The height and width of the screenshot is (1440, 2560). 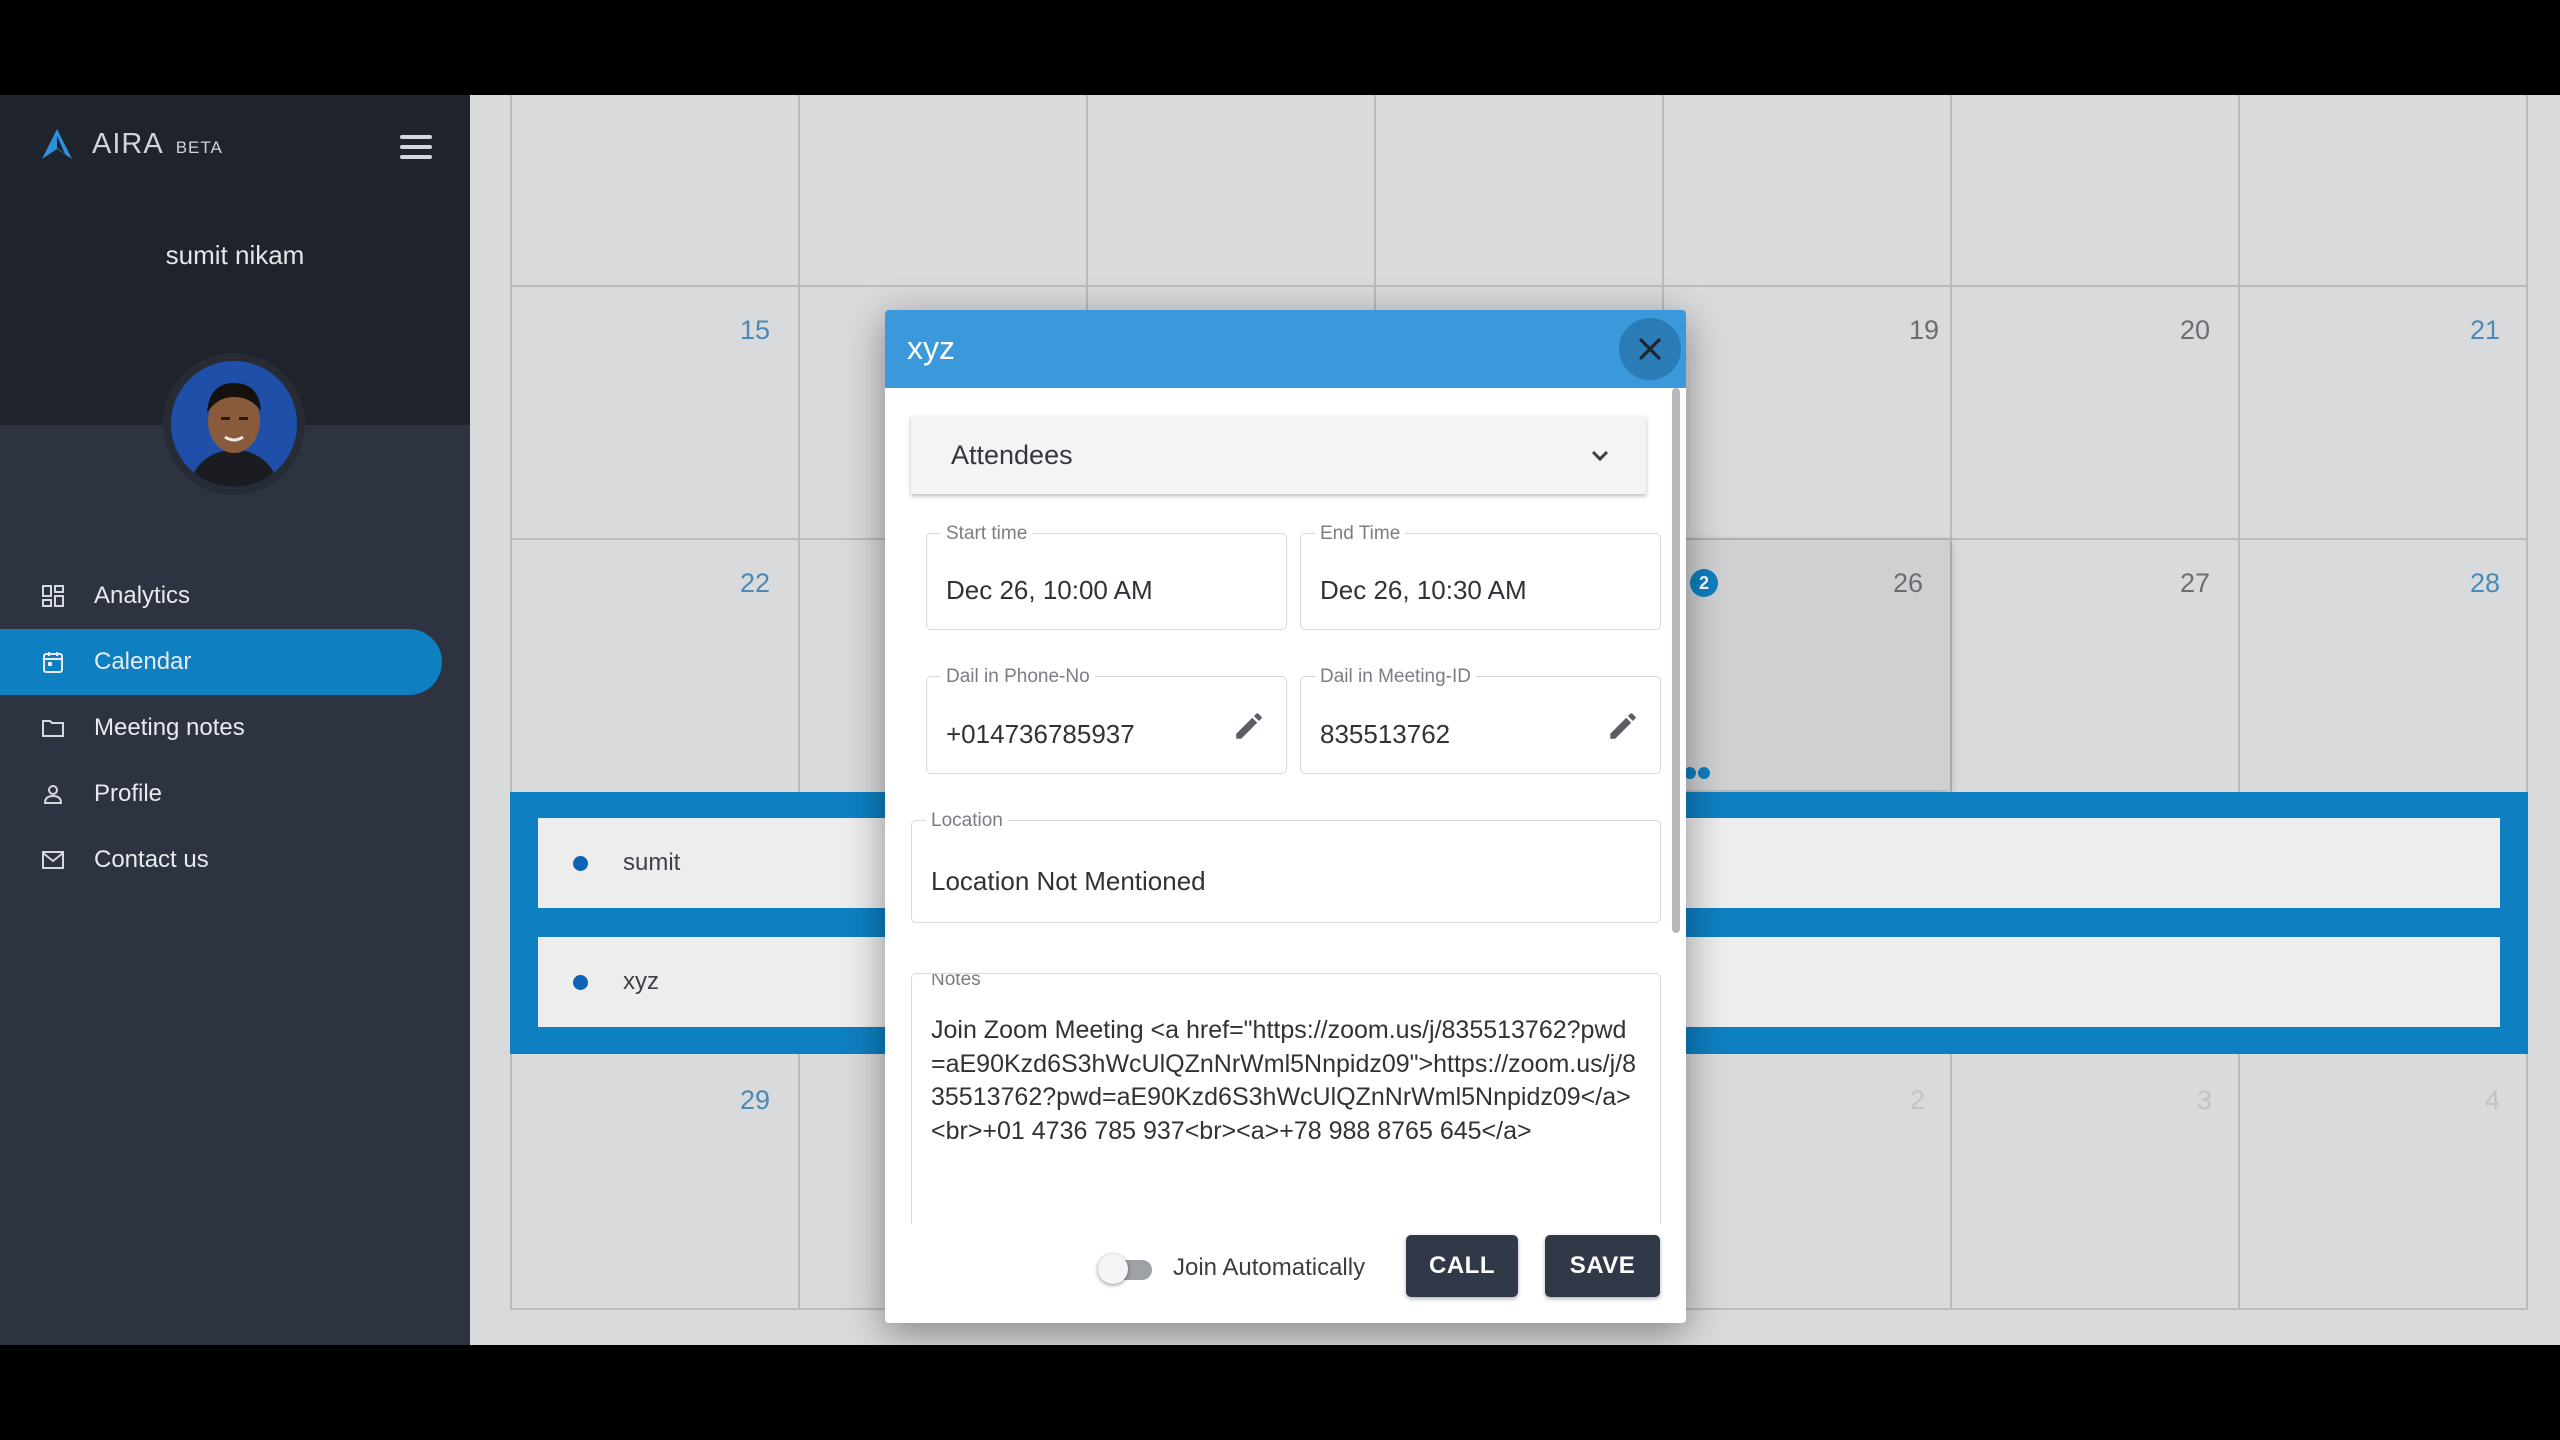 I want to click on sidebar-item-label: Analytics, so click(x=142, y=595).